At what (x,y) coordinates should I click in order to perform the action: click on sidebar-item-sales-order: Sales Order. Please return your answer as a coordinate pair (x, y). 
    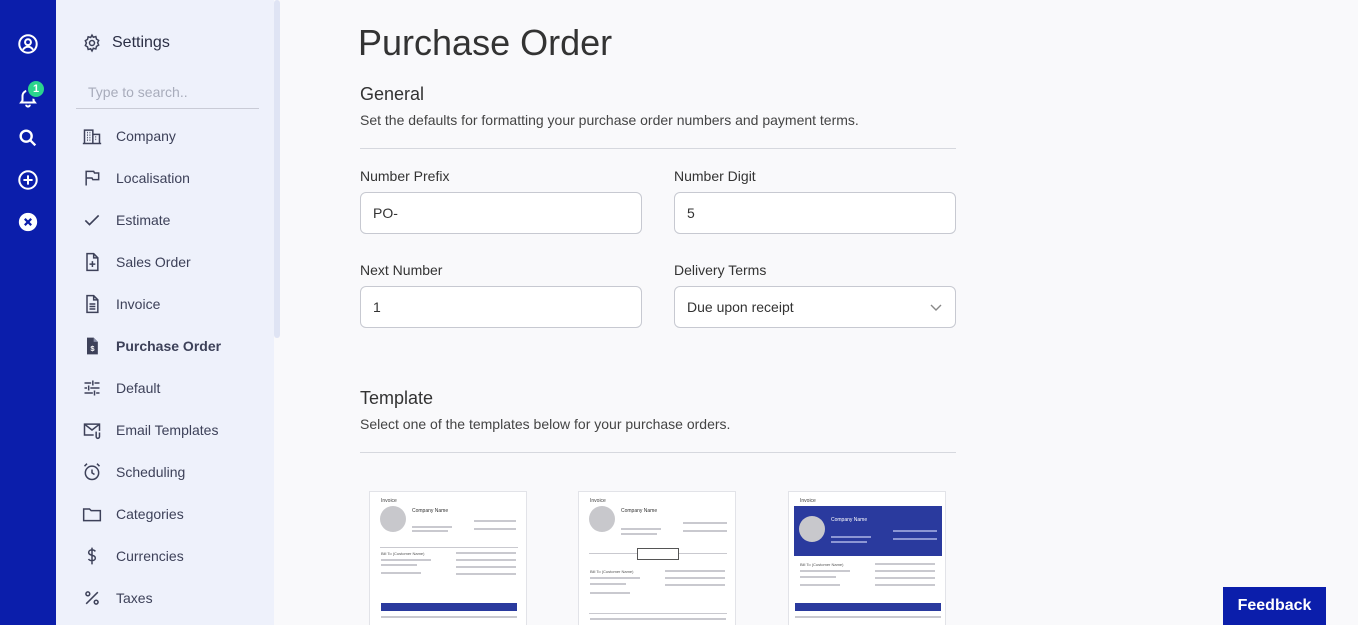
    Looking at the image, I should click on (175, 262).